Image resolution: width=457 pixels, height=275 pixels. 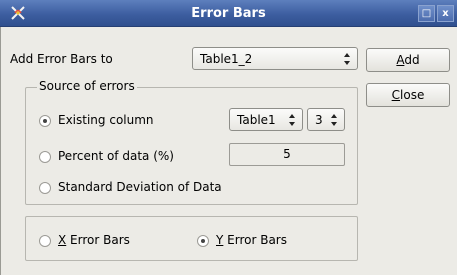 I want to click on y-error-bars-radio, so click(x=203, y=241).